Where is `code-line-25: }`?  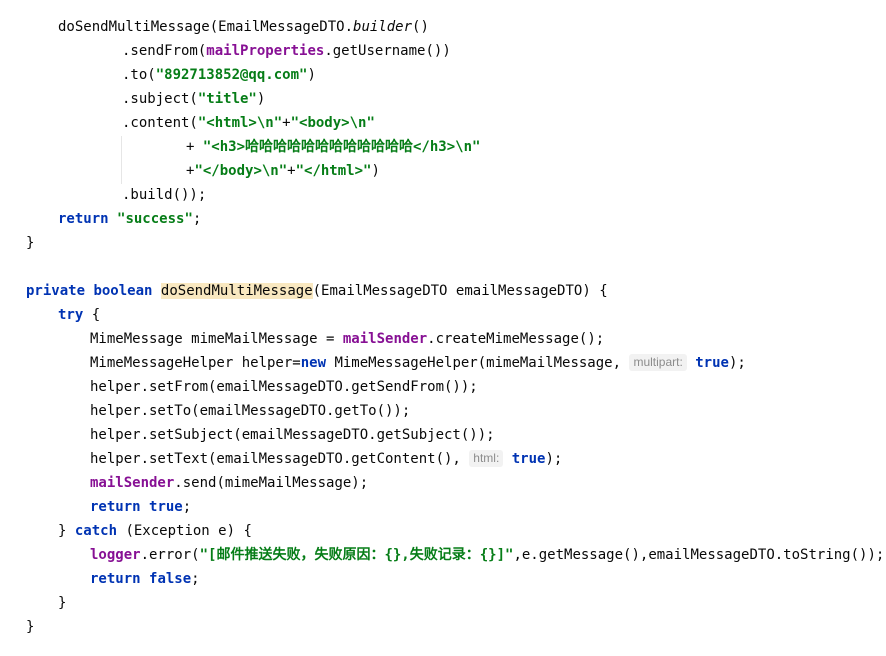
code-line-25: } is located at coordinates (62, 603).